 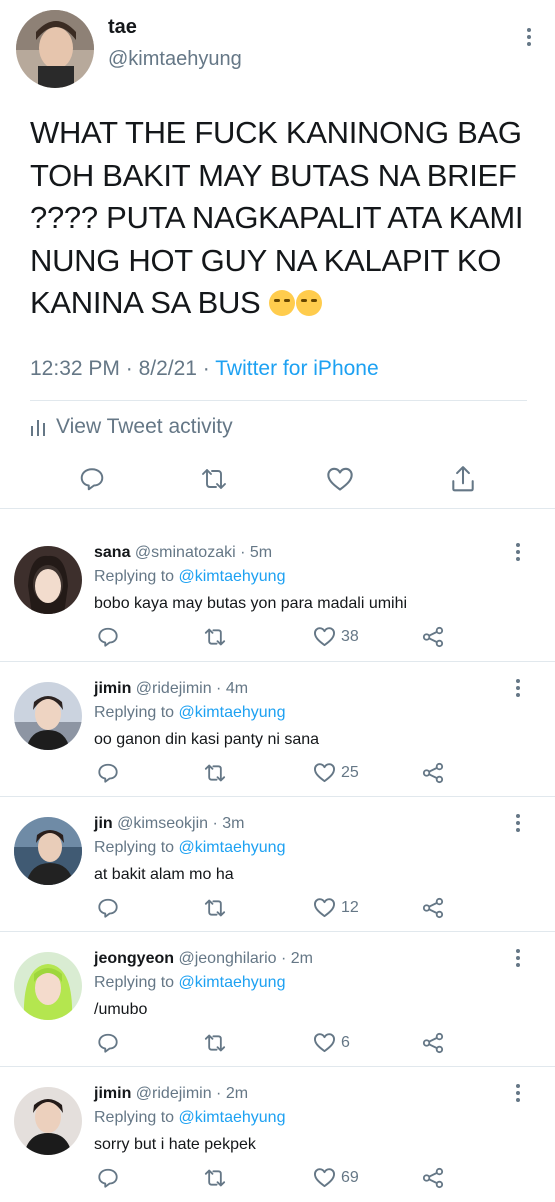 I want to click on author-avatar, so click(x=55, y=49).